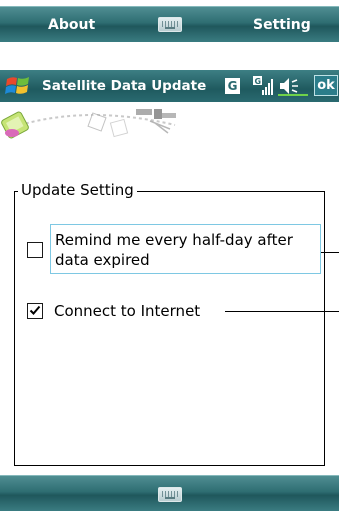 This screenshot has width=339, height=511. I want to click on connect-internet-checkbox, so click(35, 311).